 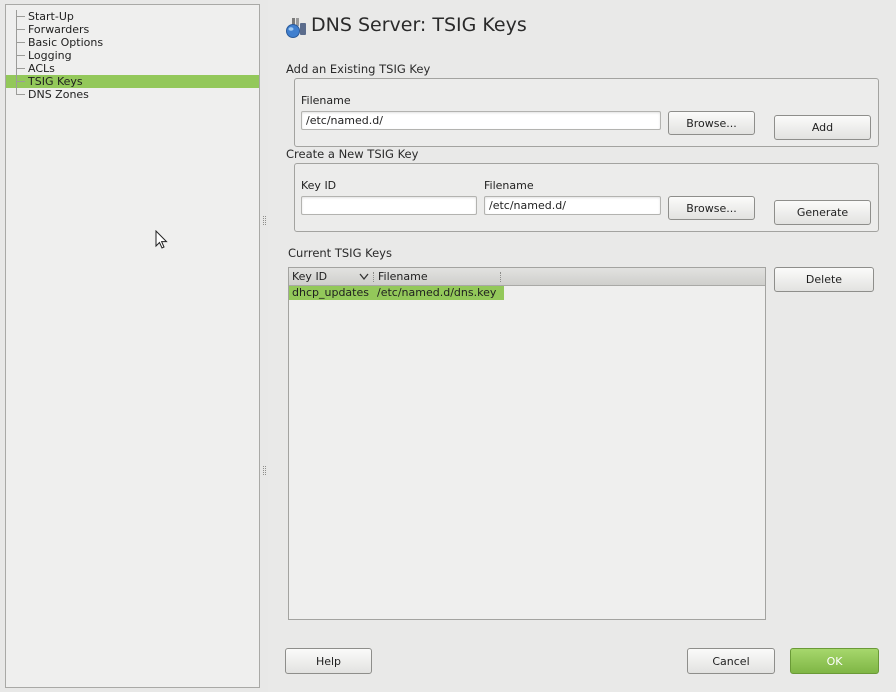 I want to click on tree-item-basic-options: Basic Options, so click(x=132, y=43).